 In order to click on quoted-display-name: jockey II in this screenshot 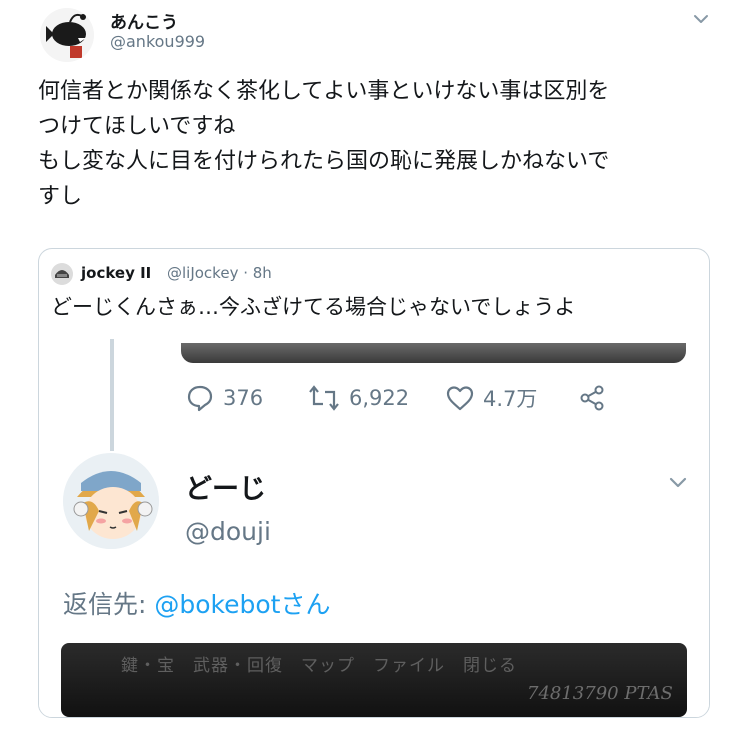, I will do `click(116, 273)`.